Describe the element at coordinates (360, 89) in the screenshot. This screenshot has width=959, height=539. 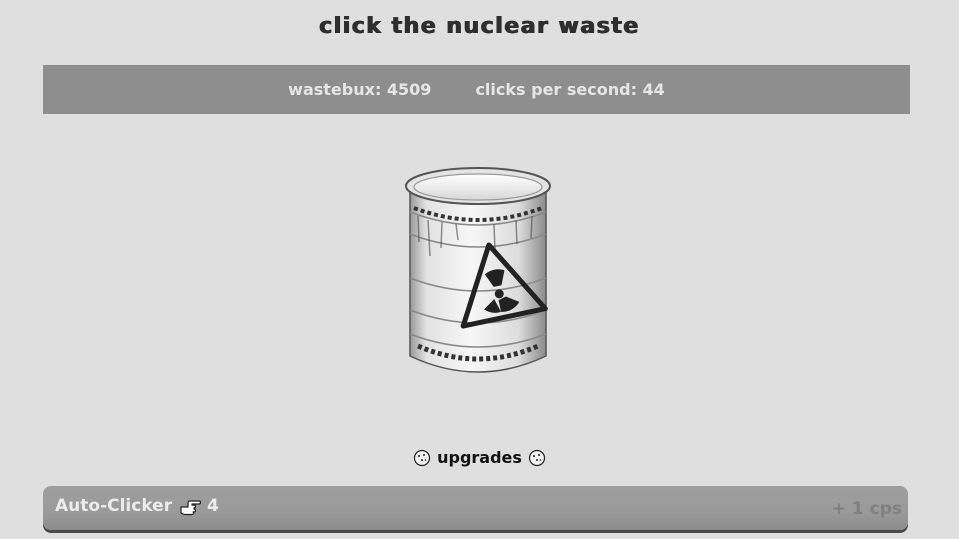
I see `wastebux-counter: wastebux: 4509` at that location.